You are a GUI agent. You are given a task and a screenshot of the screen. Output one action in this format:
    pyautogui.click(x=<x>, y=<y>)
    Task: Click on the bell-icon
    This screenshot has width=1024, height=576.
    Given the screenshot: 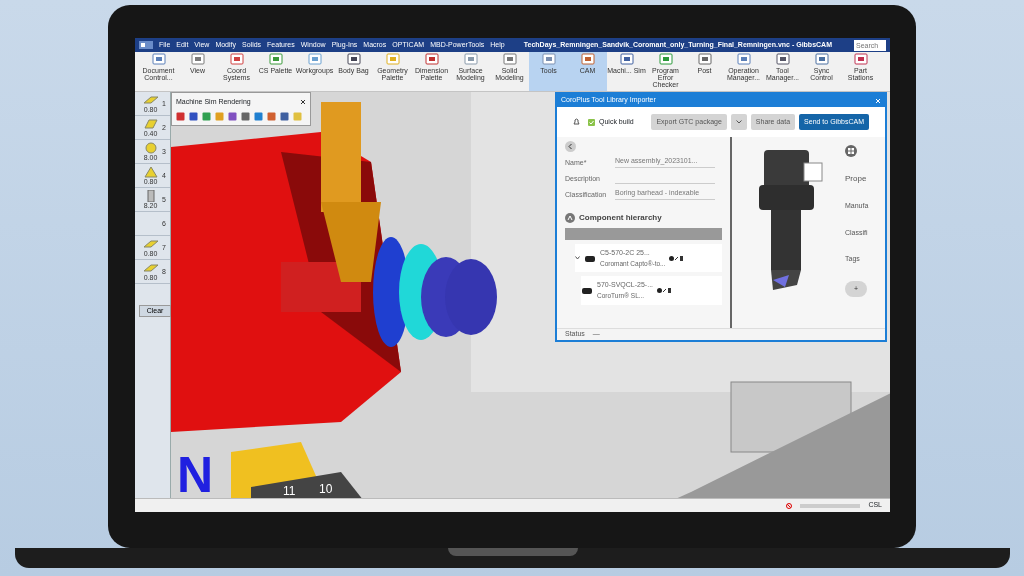 What is the action you would take?
    pyautogui.click(x=576, y=122)
    